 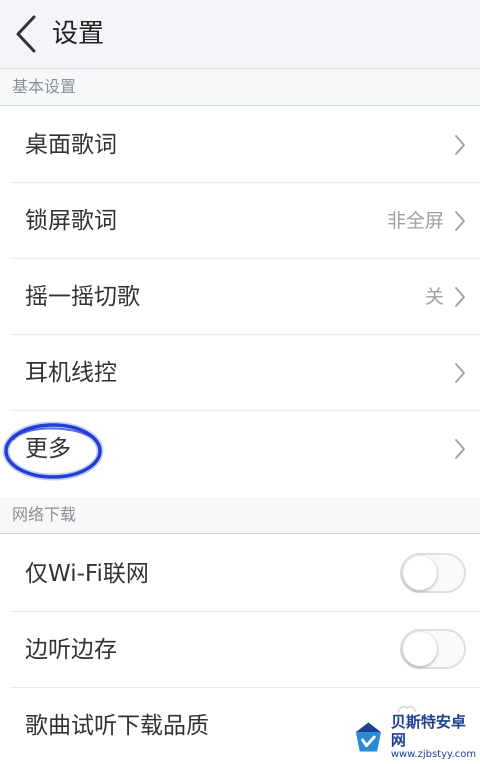 What do you see at coordinates (240, 34) in the screenshot?
I see `app-header: 设置` at bounding box center [240, 34].